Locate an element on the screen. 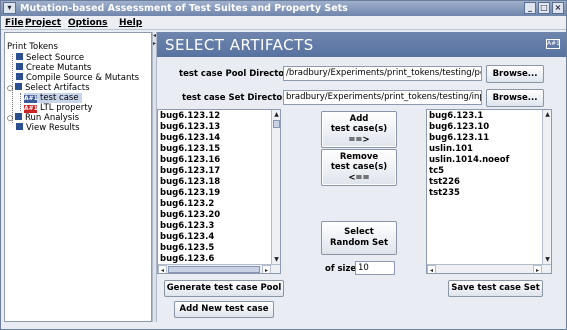 The width and height of the screenshot is (567, 330). list-item: uslin.101 is located at coordinates (469, 149).